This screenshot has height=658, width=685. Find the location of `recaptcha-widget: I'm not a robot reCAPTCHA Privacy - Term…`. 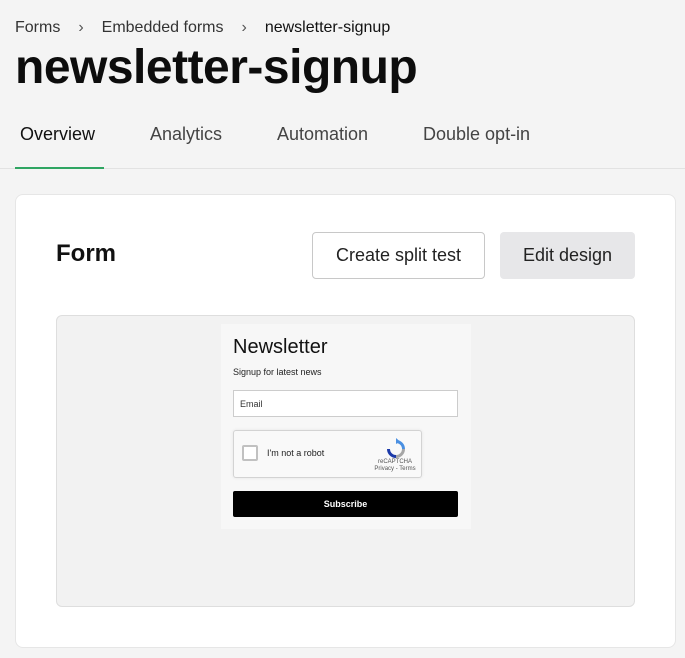

recaptcha-widget: I'm not a robot reCAPTCHA Privacy - Term… is located at coordinates (327, 454).